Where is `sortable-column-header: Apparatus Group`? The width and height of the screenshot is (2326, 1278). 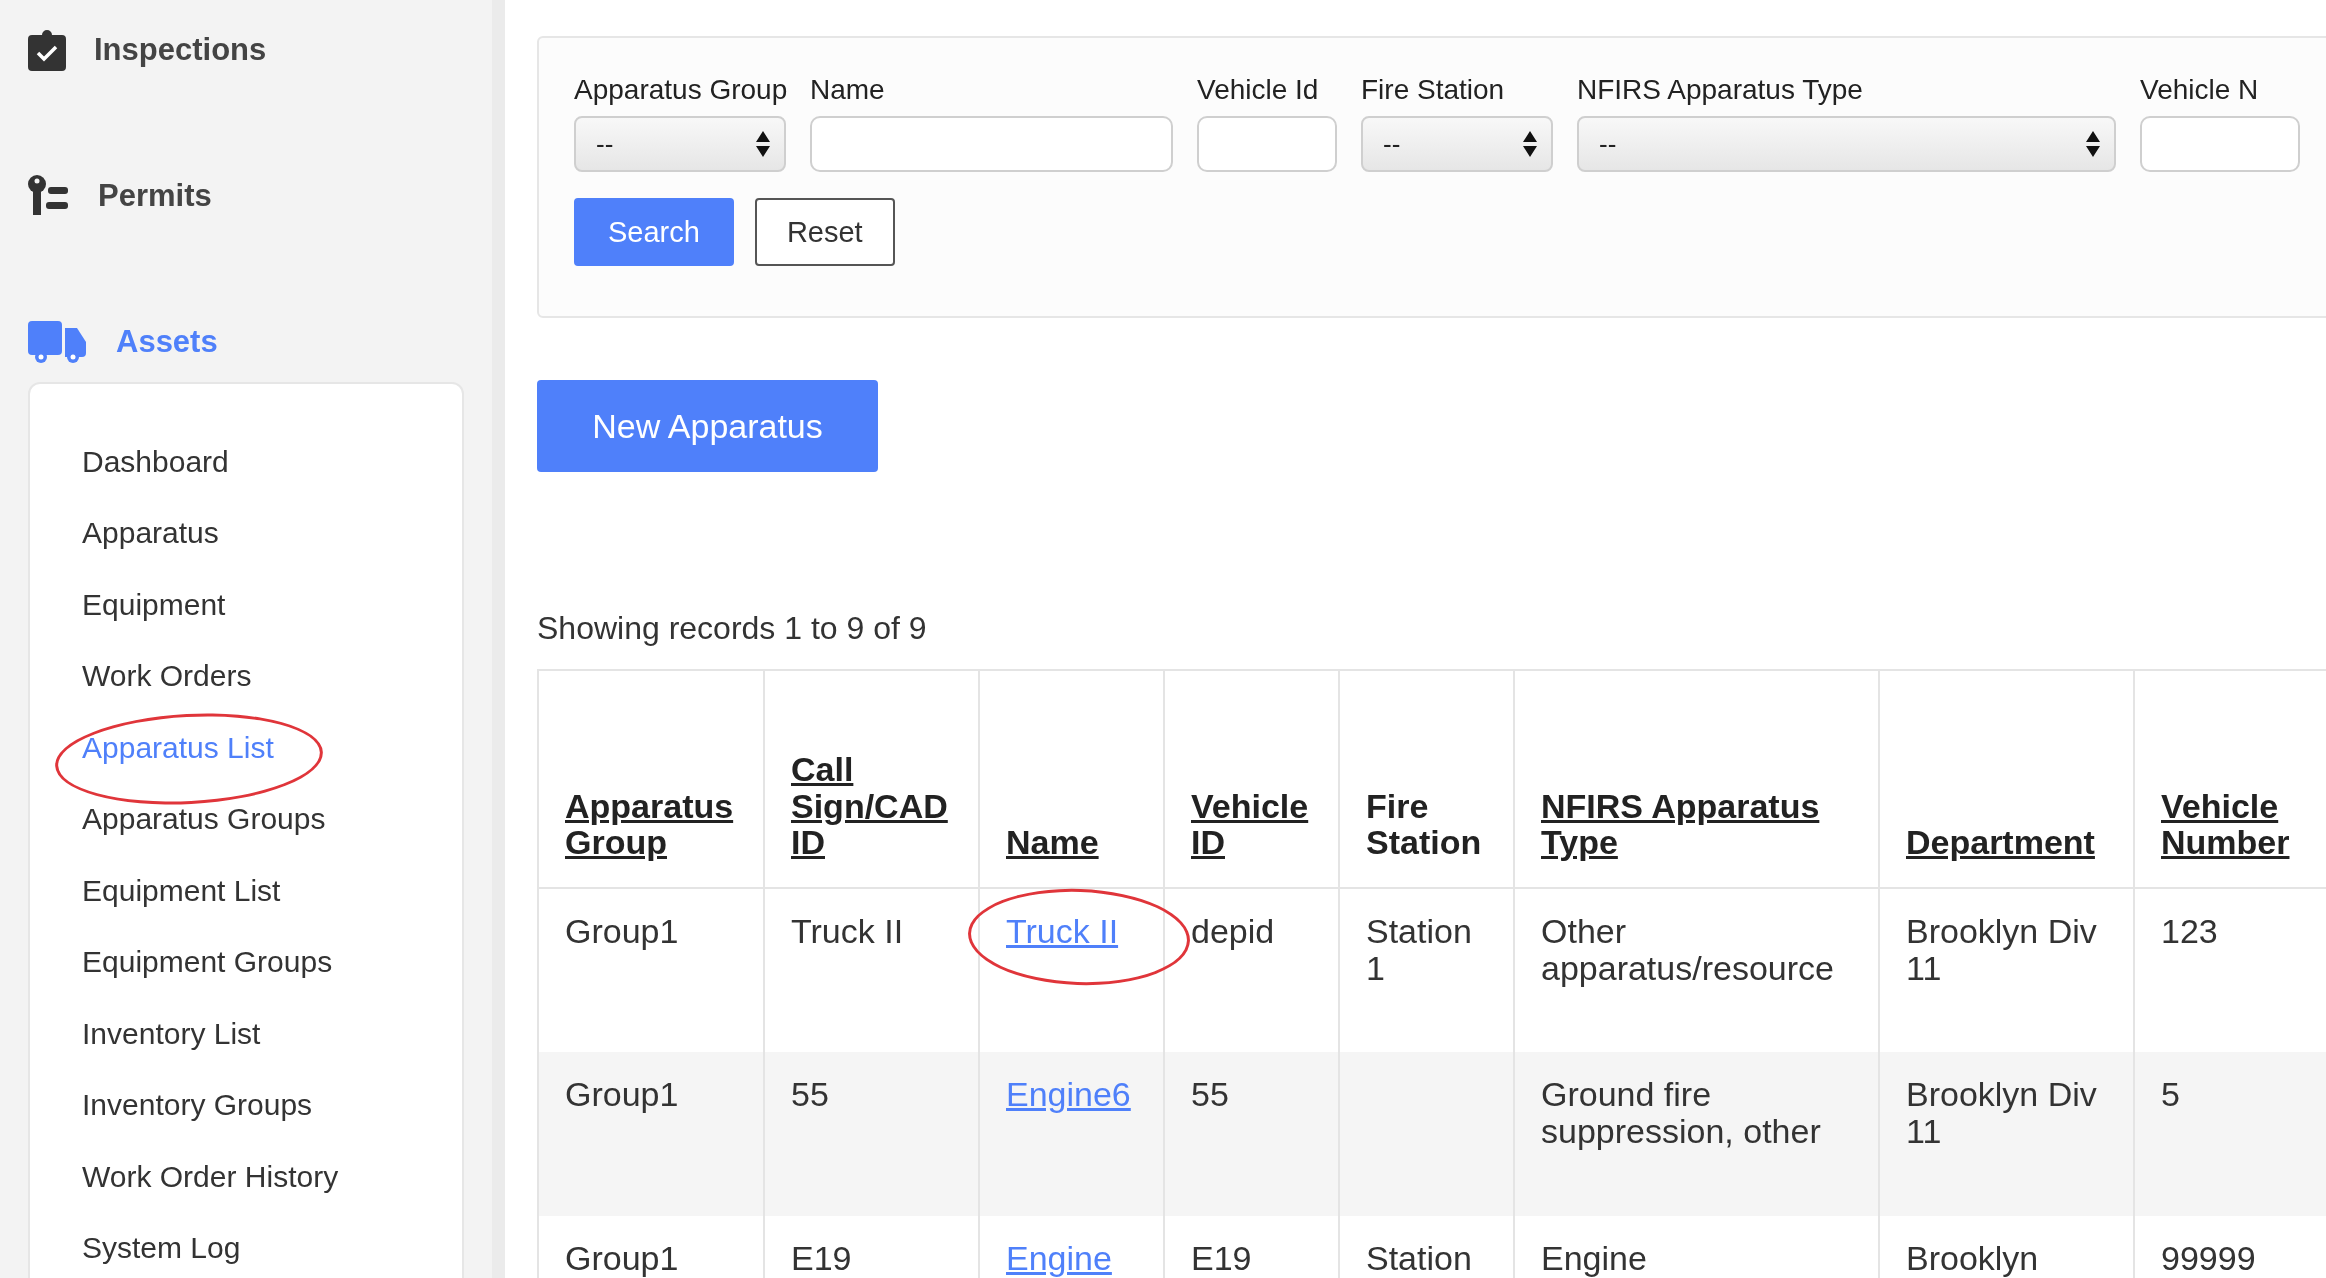
sortable-column-header: Apparatus Group is located at coordinates (651, 779).